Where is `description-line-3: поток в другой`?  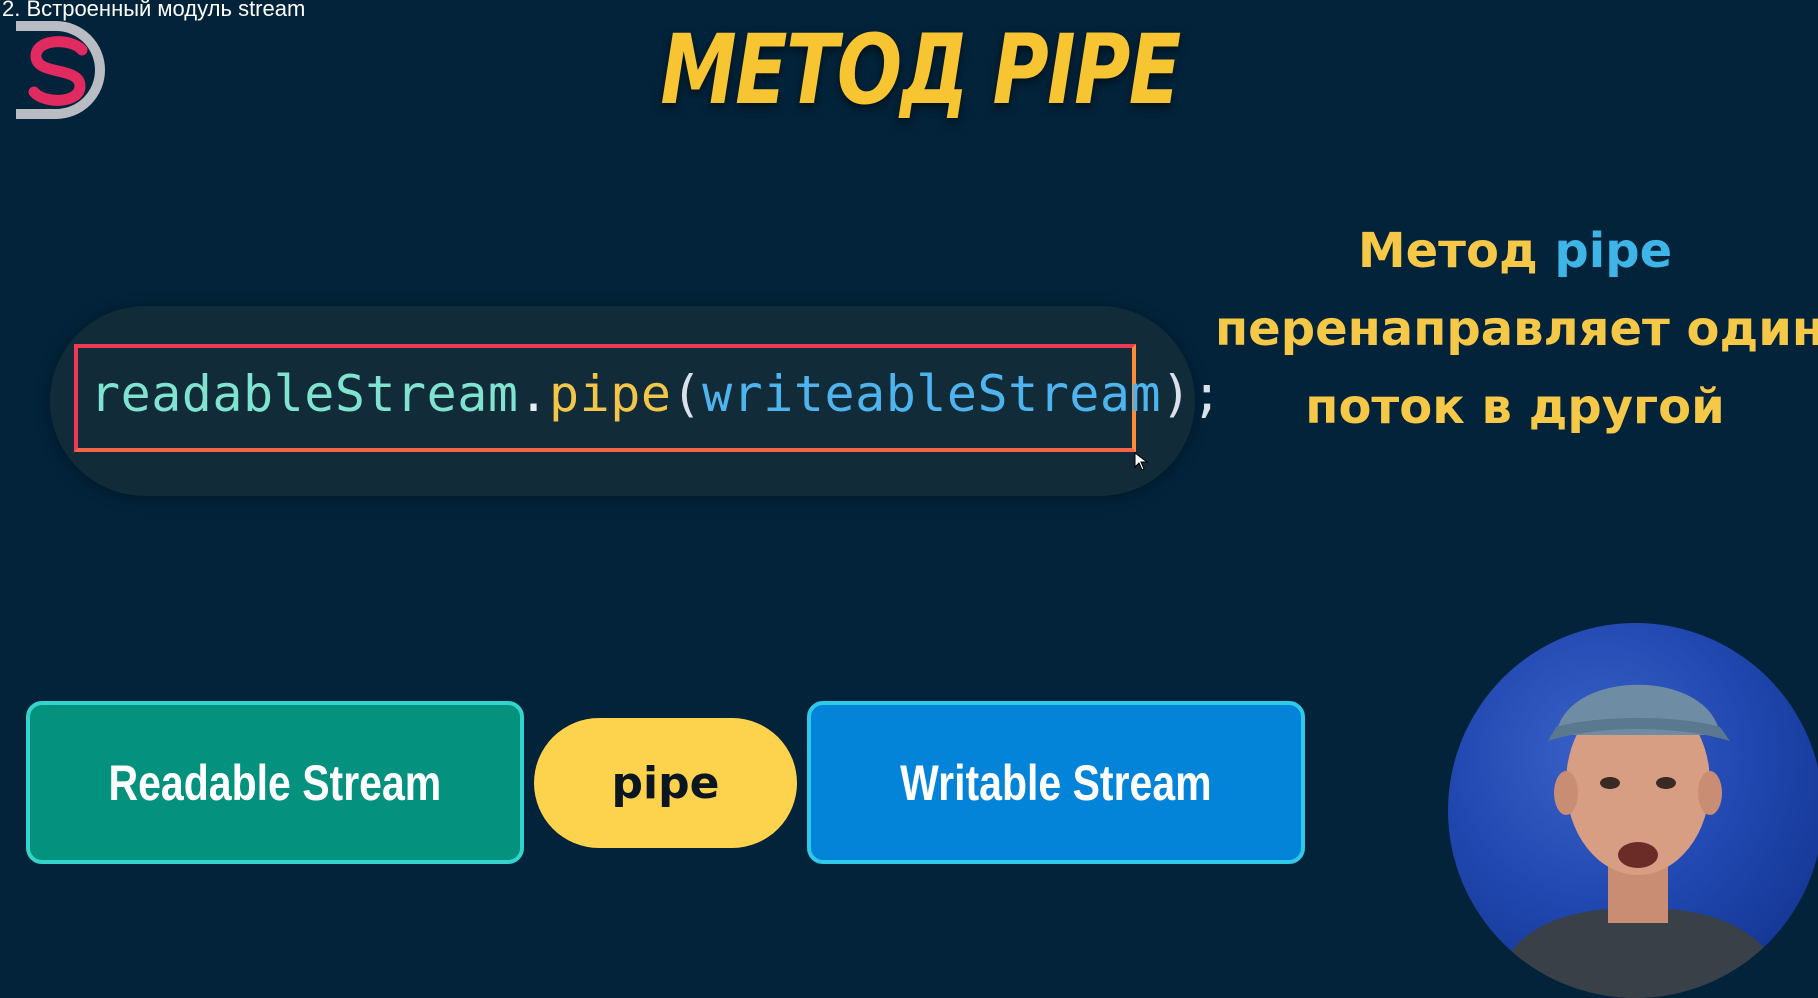 description-line-3: поток в другой is located at coordinates (1515, 407).